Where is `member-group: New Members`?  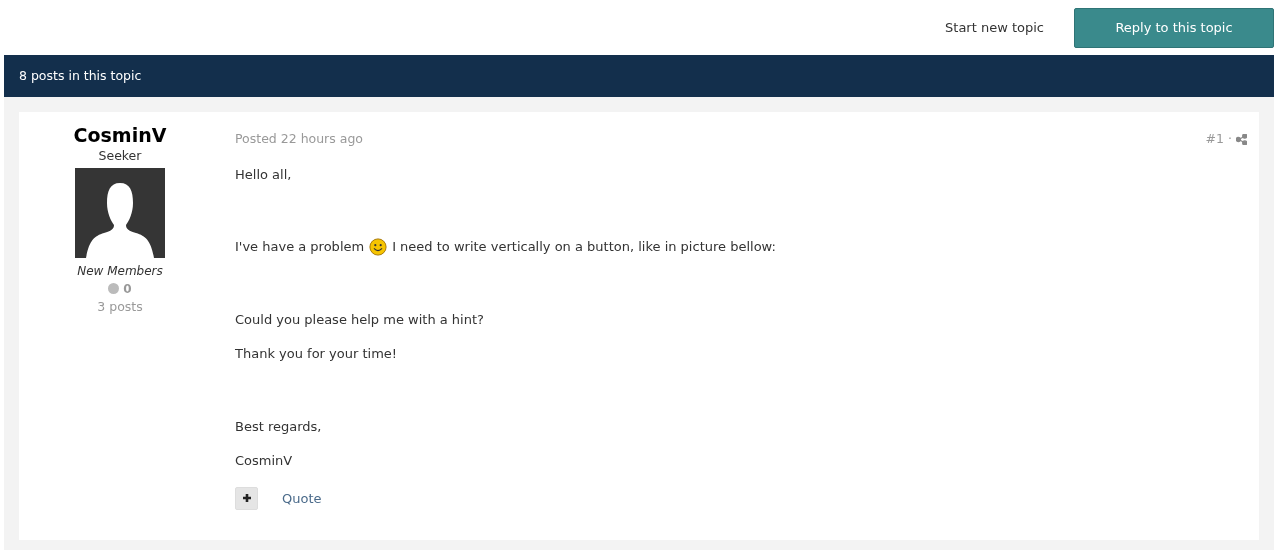
member-group: New Members is located at coordinates (120, 270).